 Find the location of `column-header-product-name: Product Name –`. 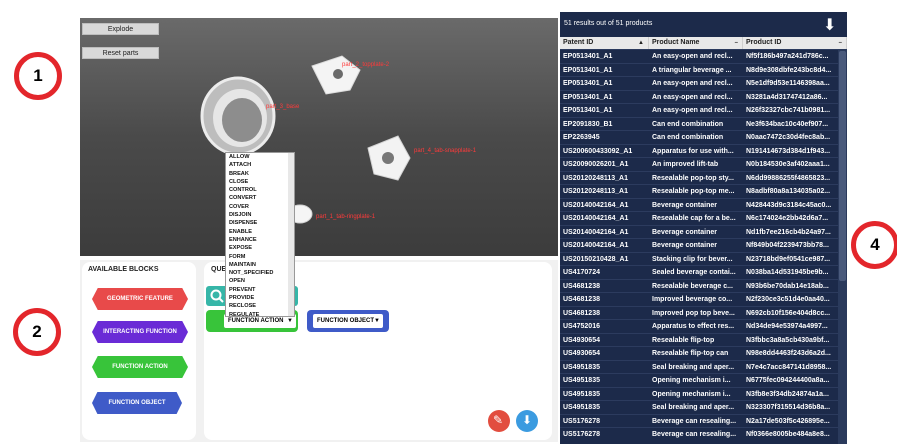

column-header-product-name: Product Name – is located at coordinates (696, 43).